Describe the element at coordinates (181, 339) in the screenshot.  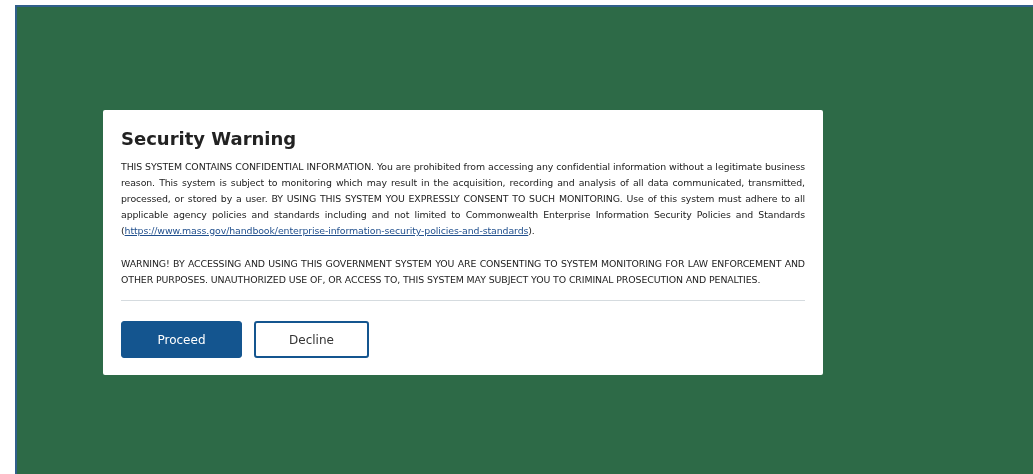
I see `proceed-button: Proceed` at that location.